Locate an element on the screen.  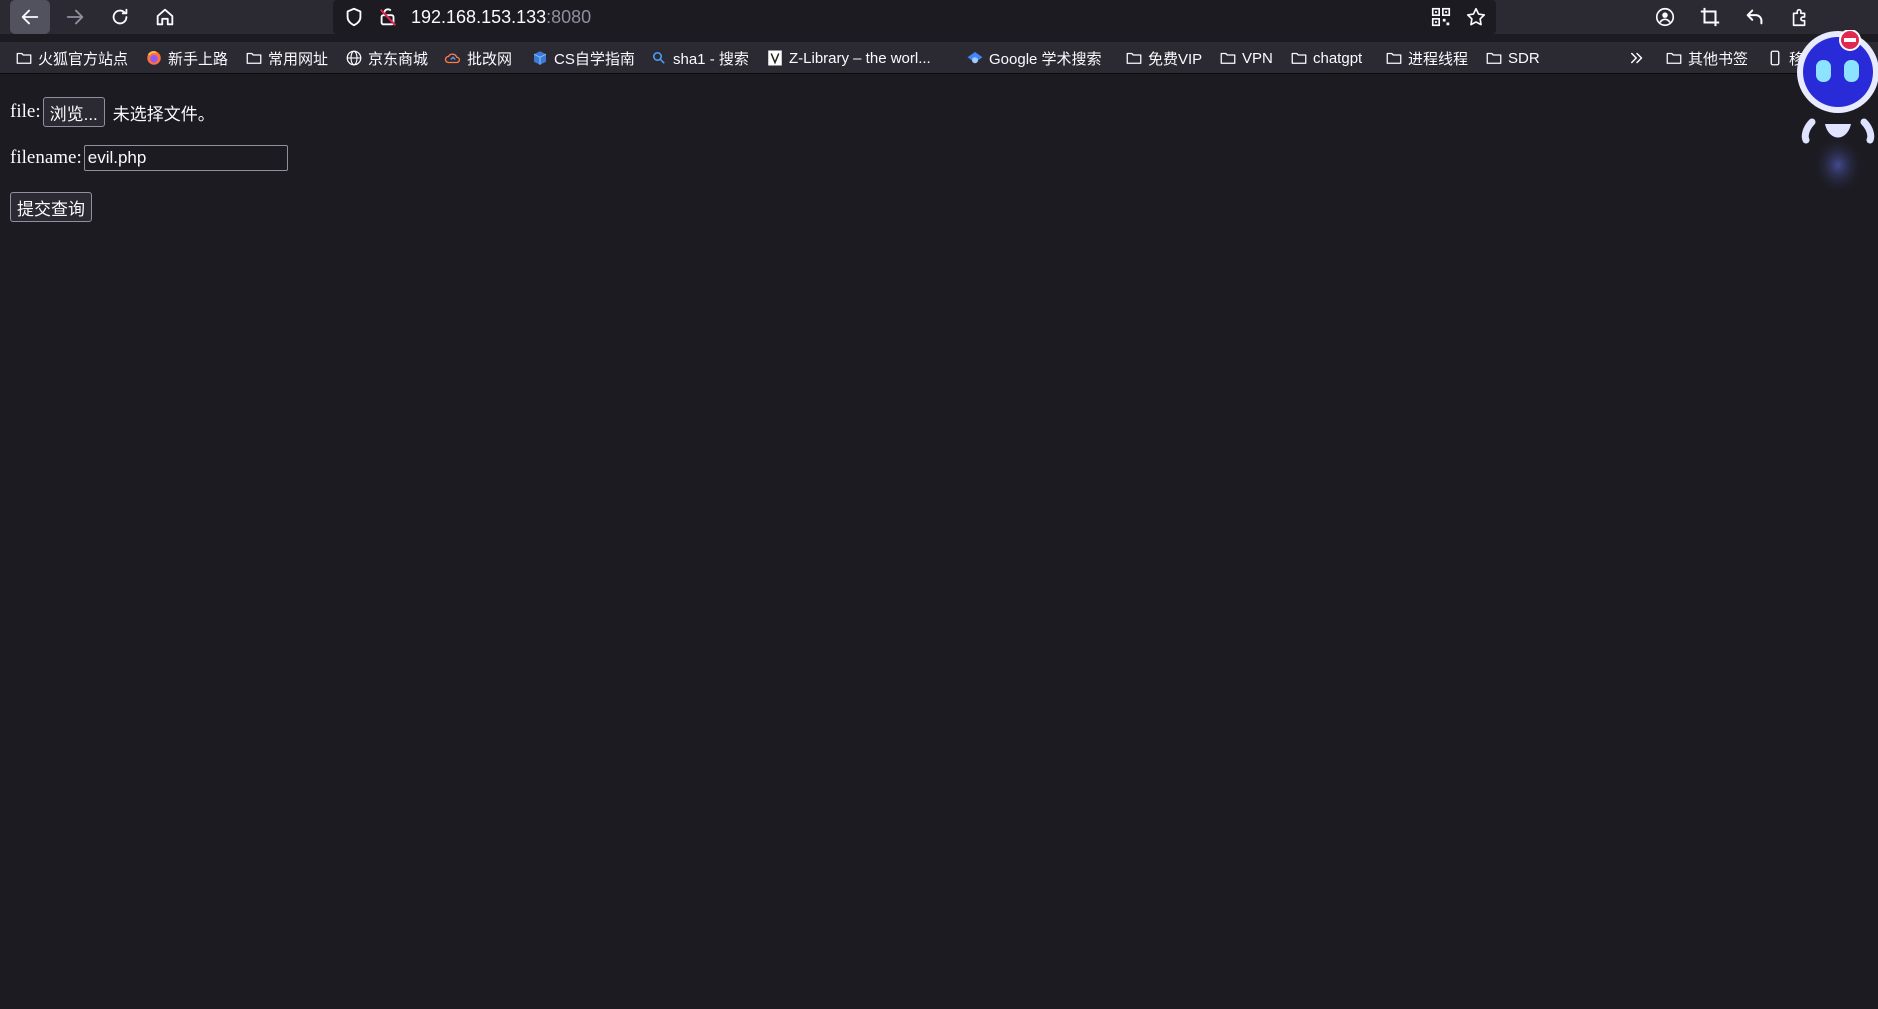
bookmark-label: CS自学指南 is located at coordinates (594, 59).